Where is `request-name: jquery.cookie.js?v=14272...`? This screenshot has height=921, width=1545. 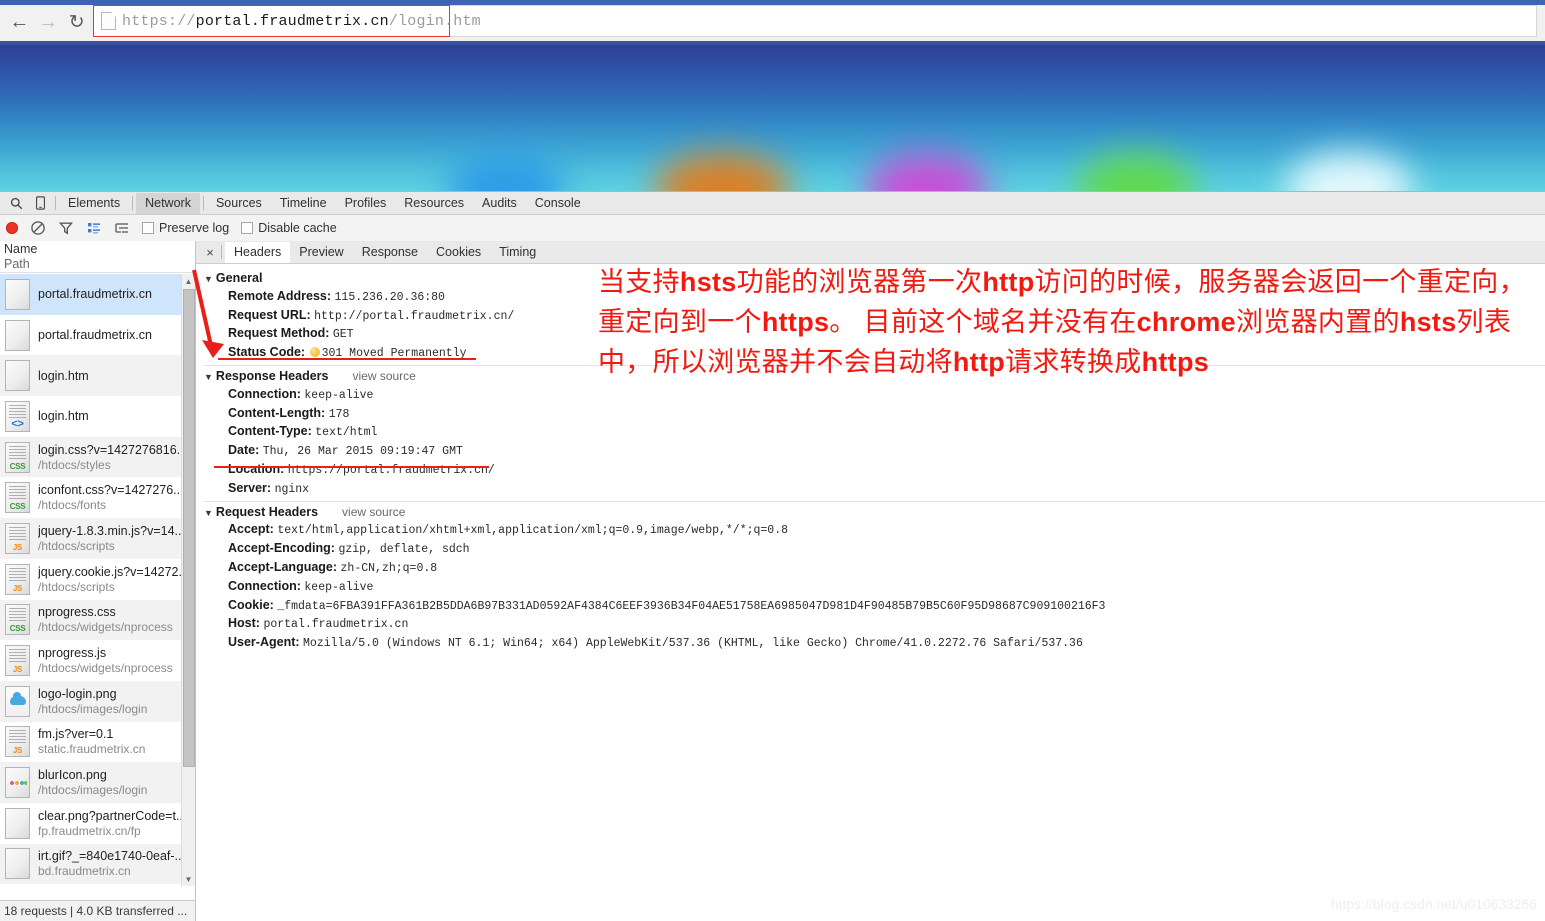 request-name: jquery.cookie.js?v=14272... is located at coordinates (110, 571).